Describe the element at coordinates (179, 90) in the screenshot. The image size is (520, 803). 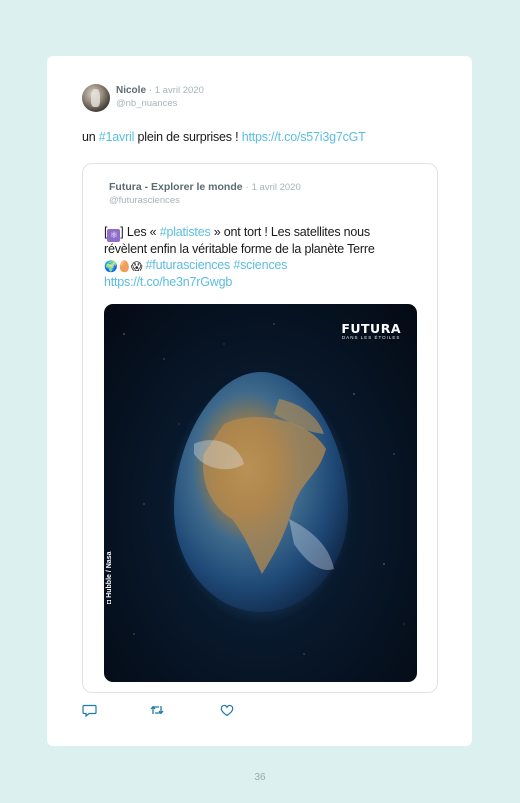
I see `tweet-date: 1 avril 2020` at that location.